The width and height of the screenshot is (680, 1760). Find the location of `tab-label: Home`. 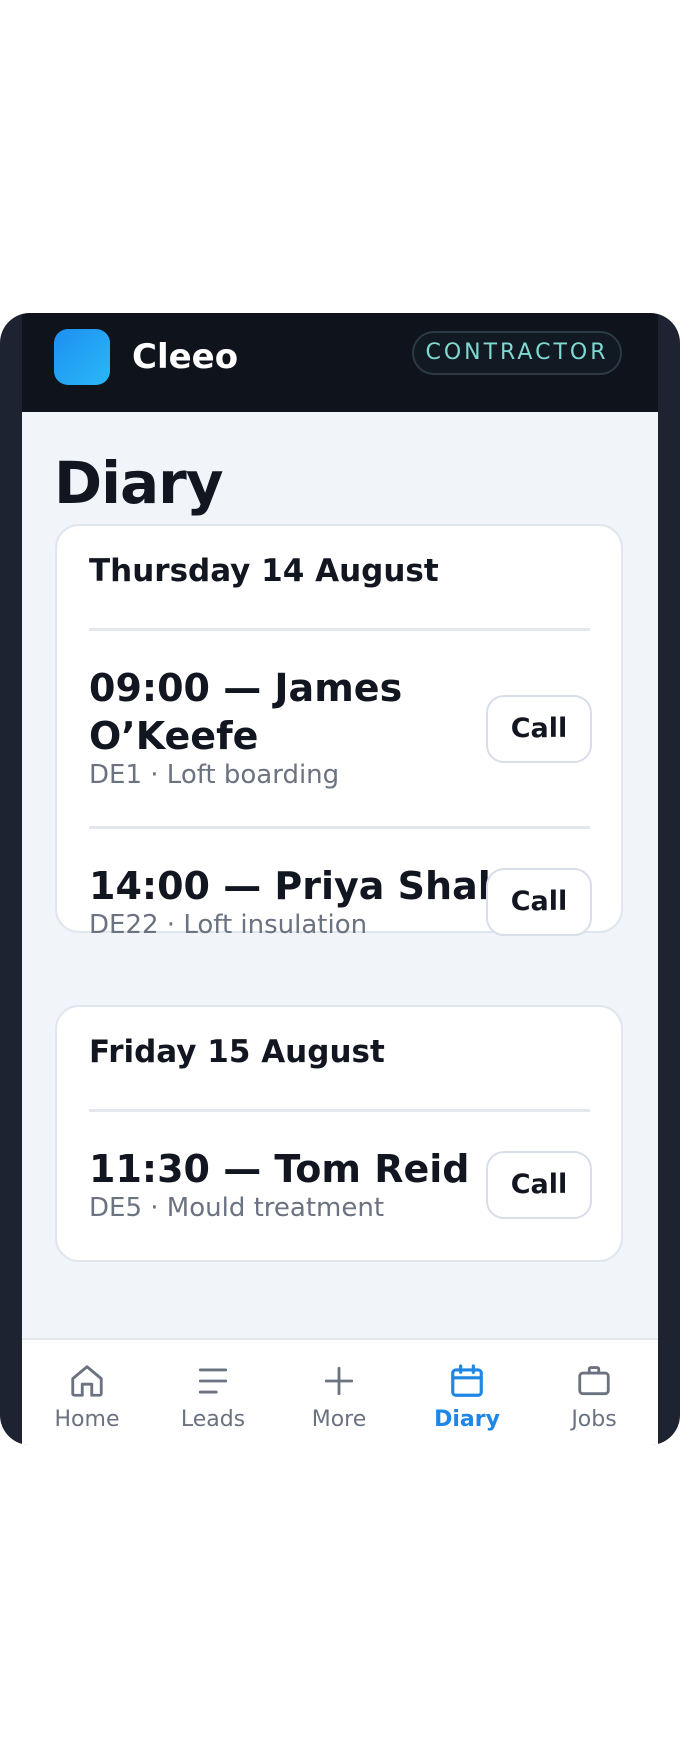

tab-label: Home is located at coordinates (87, 1419).